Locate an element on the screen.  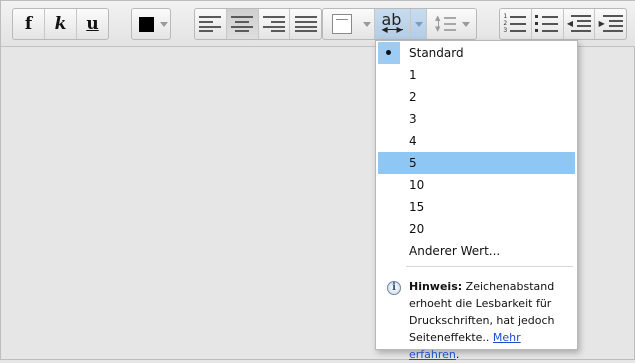
bold-button: f is located at coordinates (29, 24).